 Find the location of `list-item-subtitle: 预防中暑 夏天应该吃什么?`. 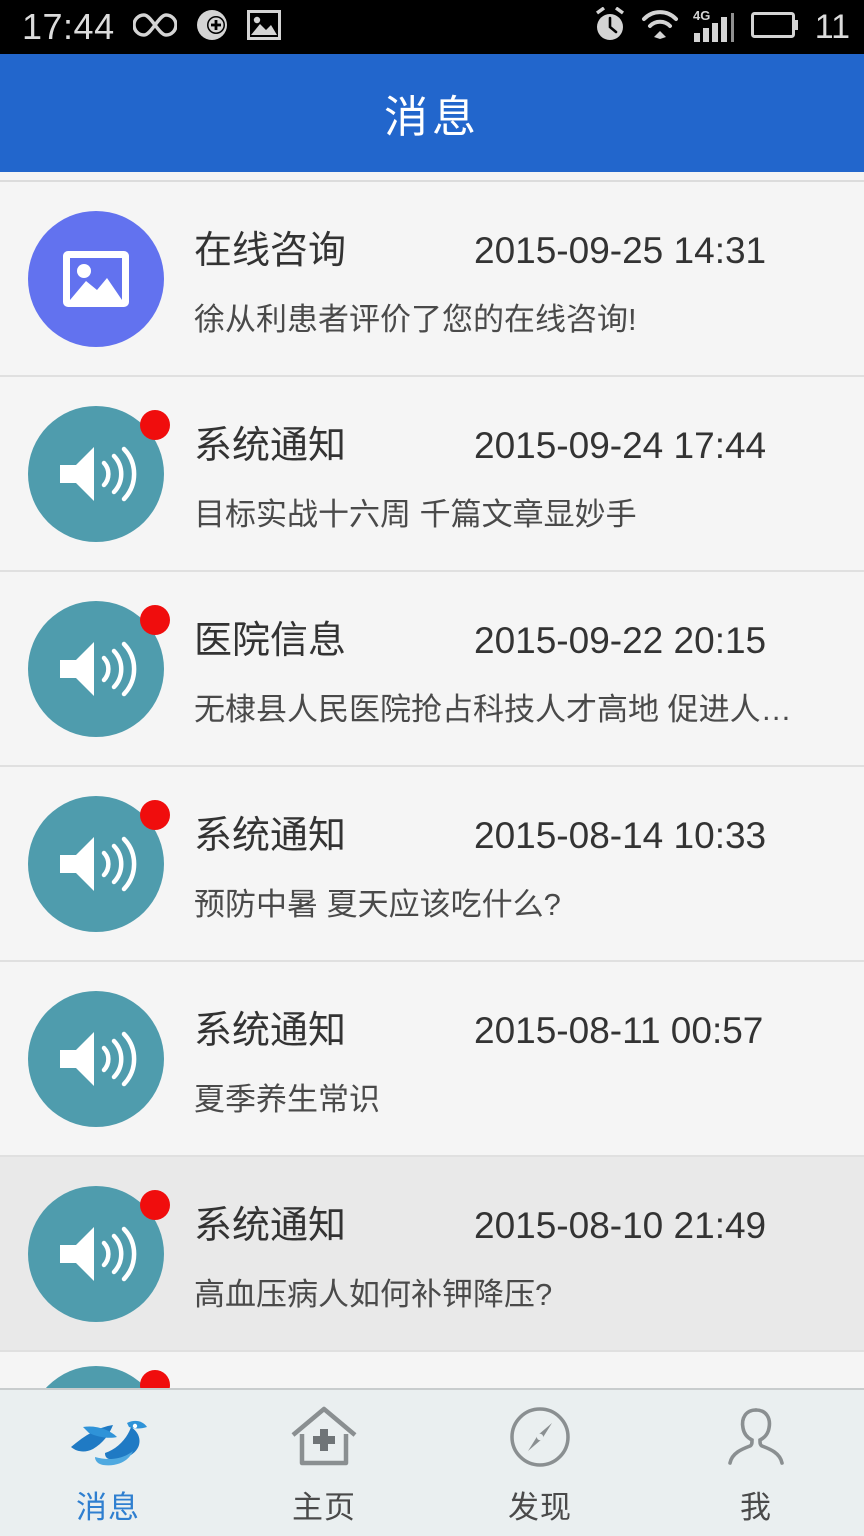

list-item-subtitle: 预防中暑 夏天应该吃什么? is located at coordinates (377, 904).